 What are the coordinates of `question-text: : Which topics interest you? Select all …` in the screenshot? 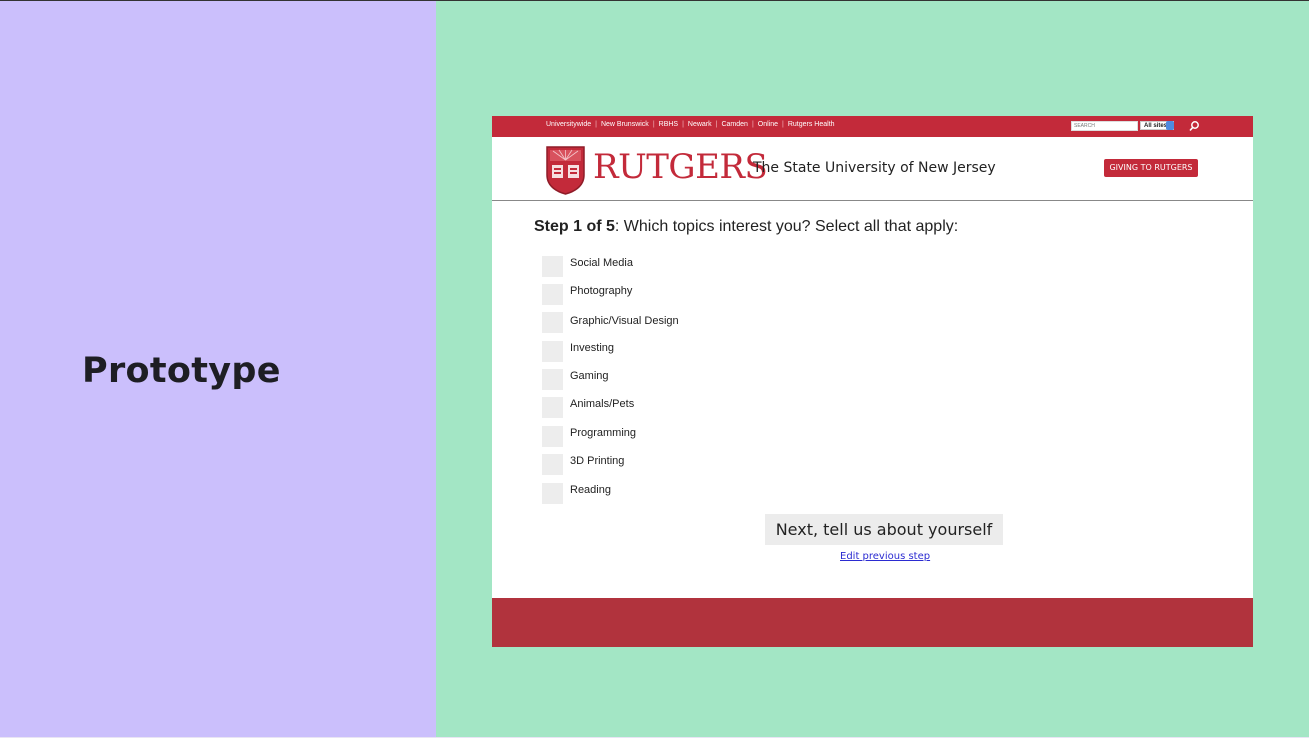 It's located at (786, 226).